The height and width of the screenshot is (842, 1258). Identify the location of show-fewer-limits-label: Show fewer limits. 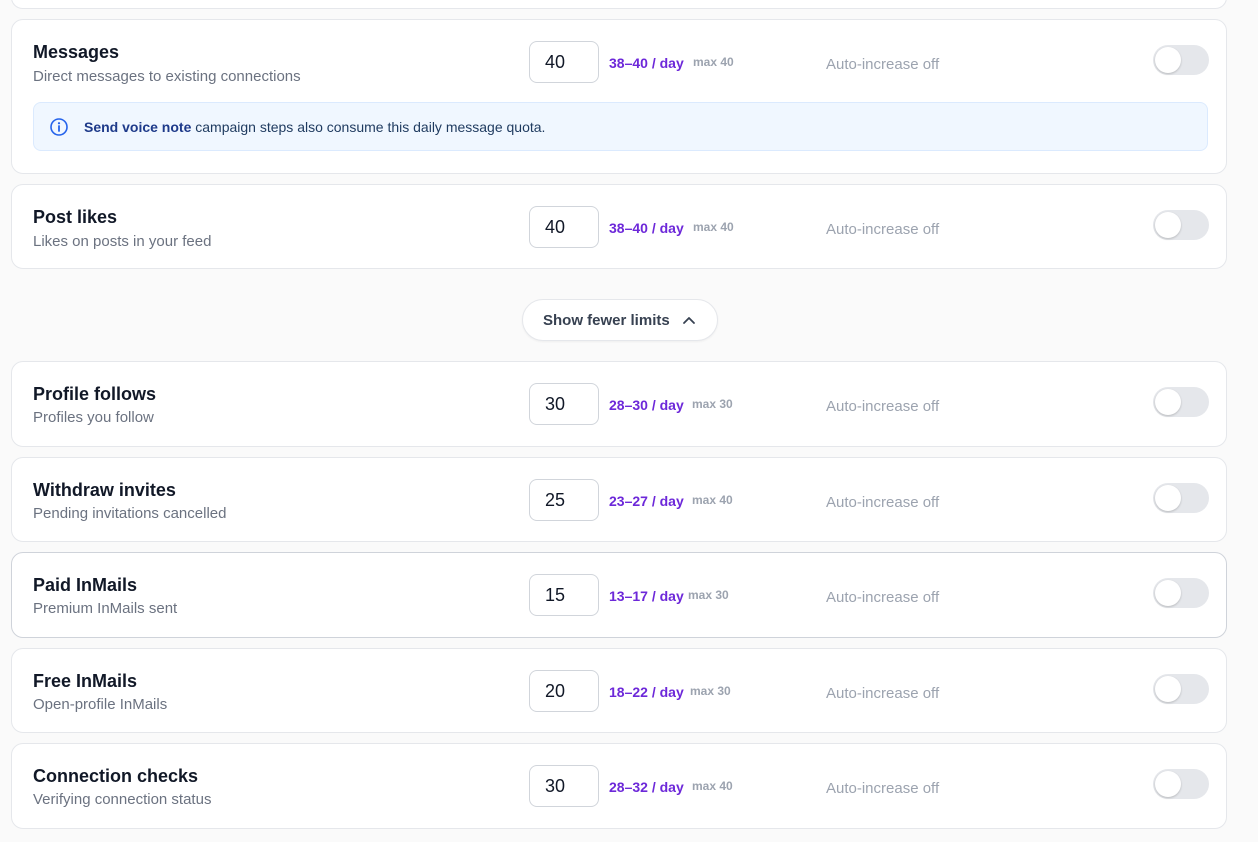
(606, 320).